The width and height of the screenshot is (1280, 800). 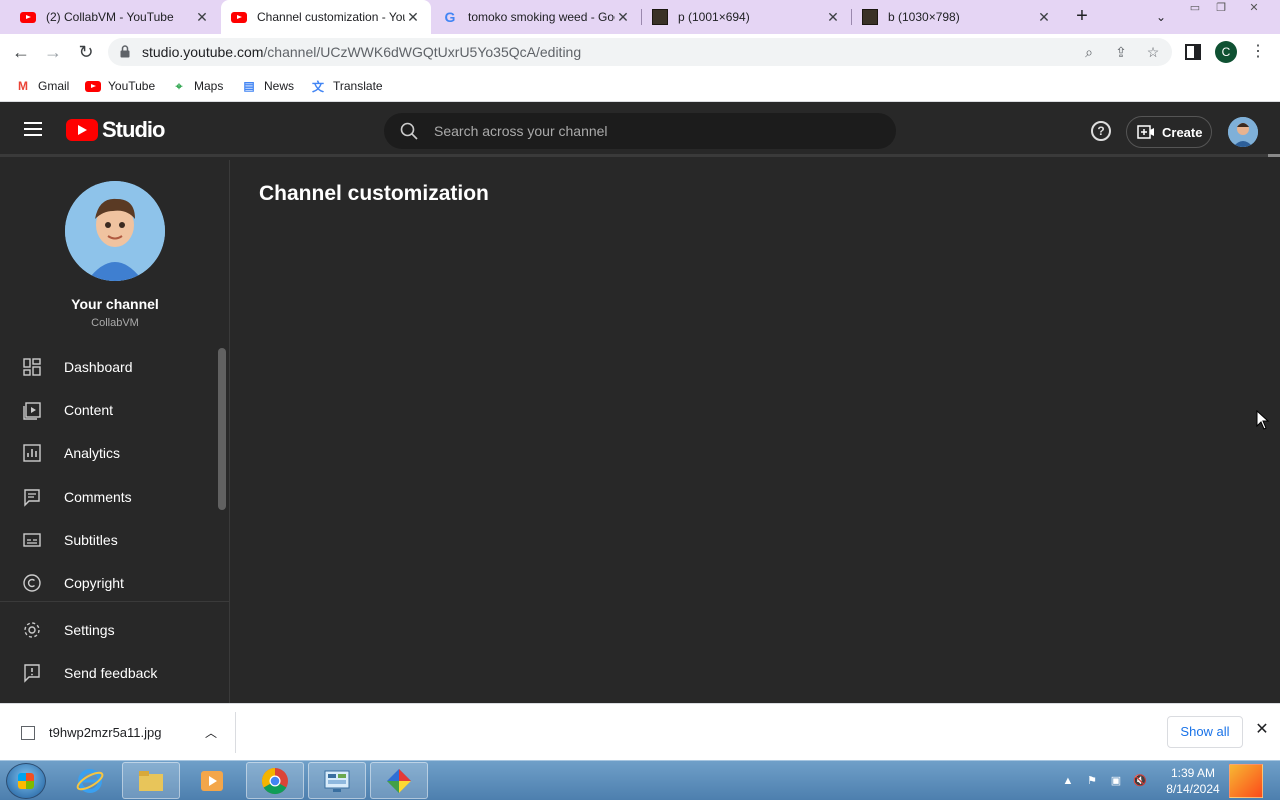 What do you see at coordinates (654, 131) in the screenshot?
I see `search-input` at bounding box center [654, 131].